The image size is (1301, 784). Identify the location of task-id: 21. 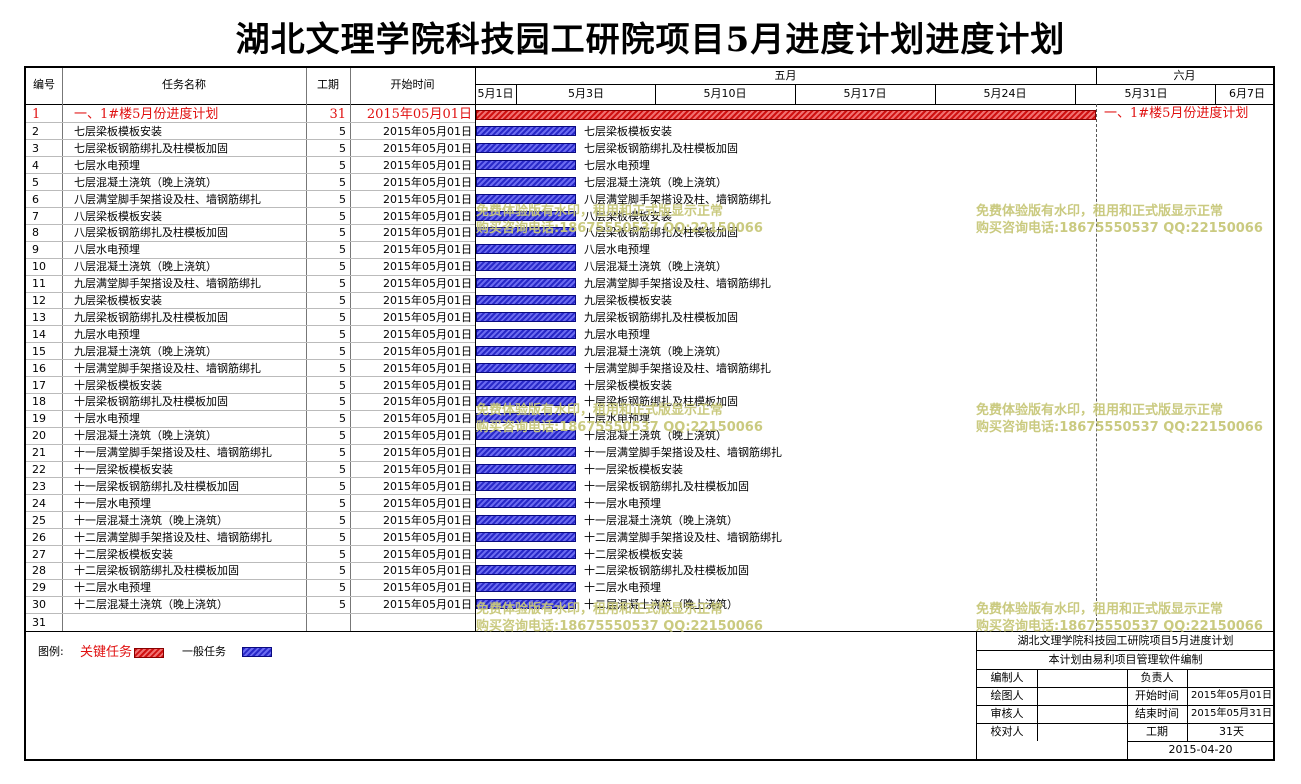
(39, 453).